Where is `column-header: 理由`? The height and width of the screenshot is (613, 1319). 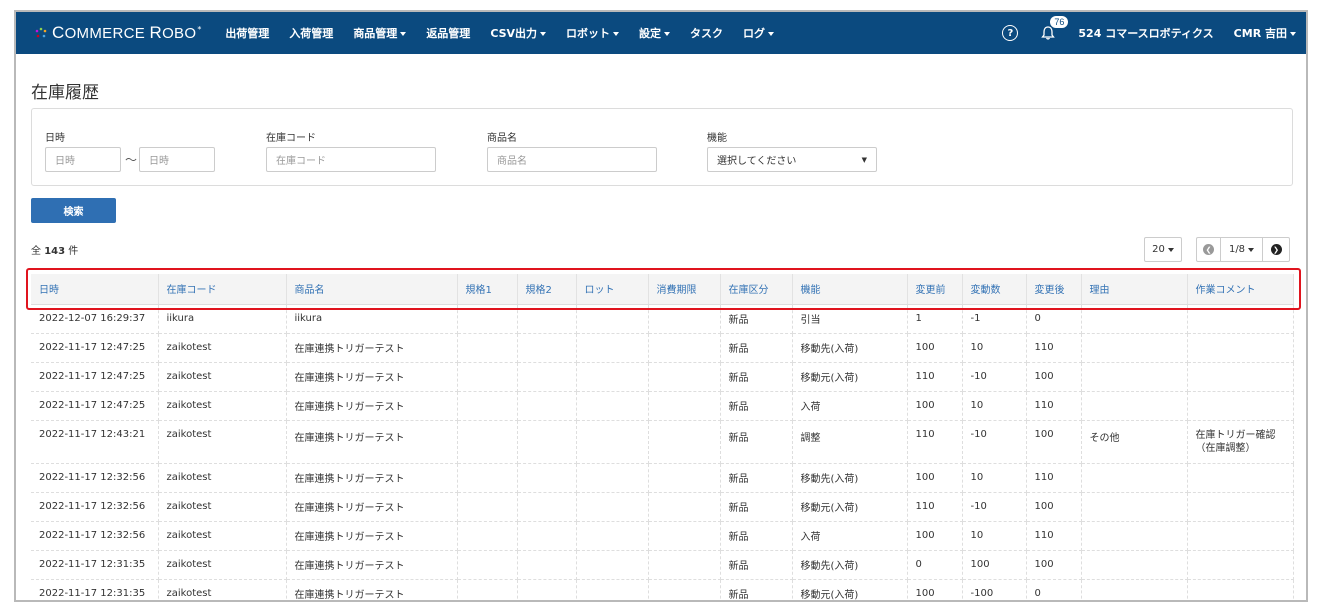 column-header: 理由 is located at coordinates (1134, 289).